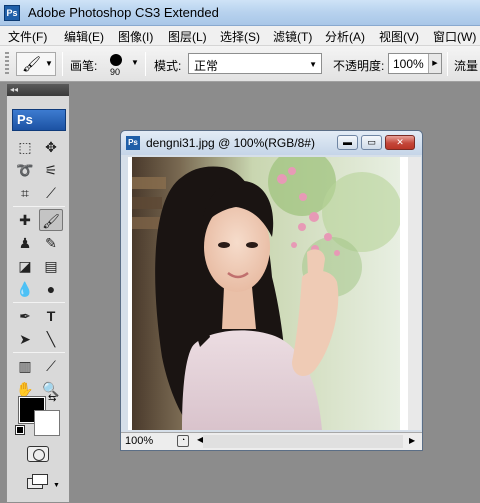 Image resolution: width=480 pixels, height=503 pixels. What do you see at coordinates (52, 398) in the screenshot?
I see `swap-colors-icon: ⇆` at bounding box center [52, 398].